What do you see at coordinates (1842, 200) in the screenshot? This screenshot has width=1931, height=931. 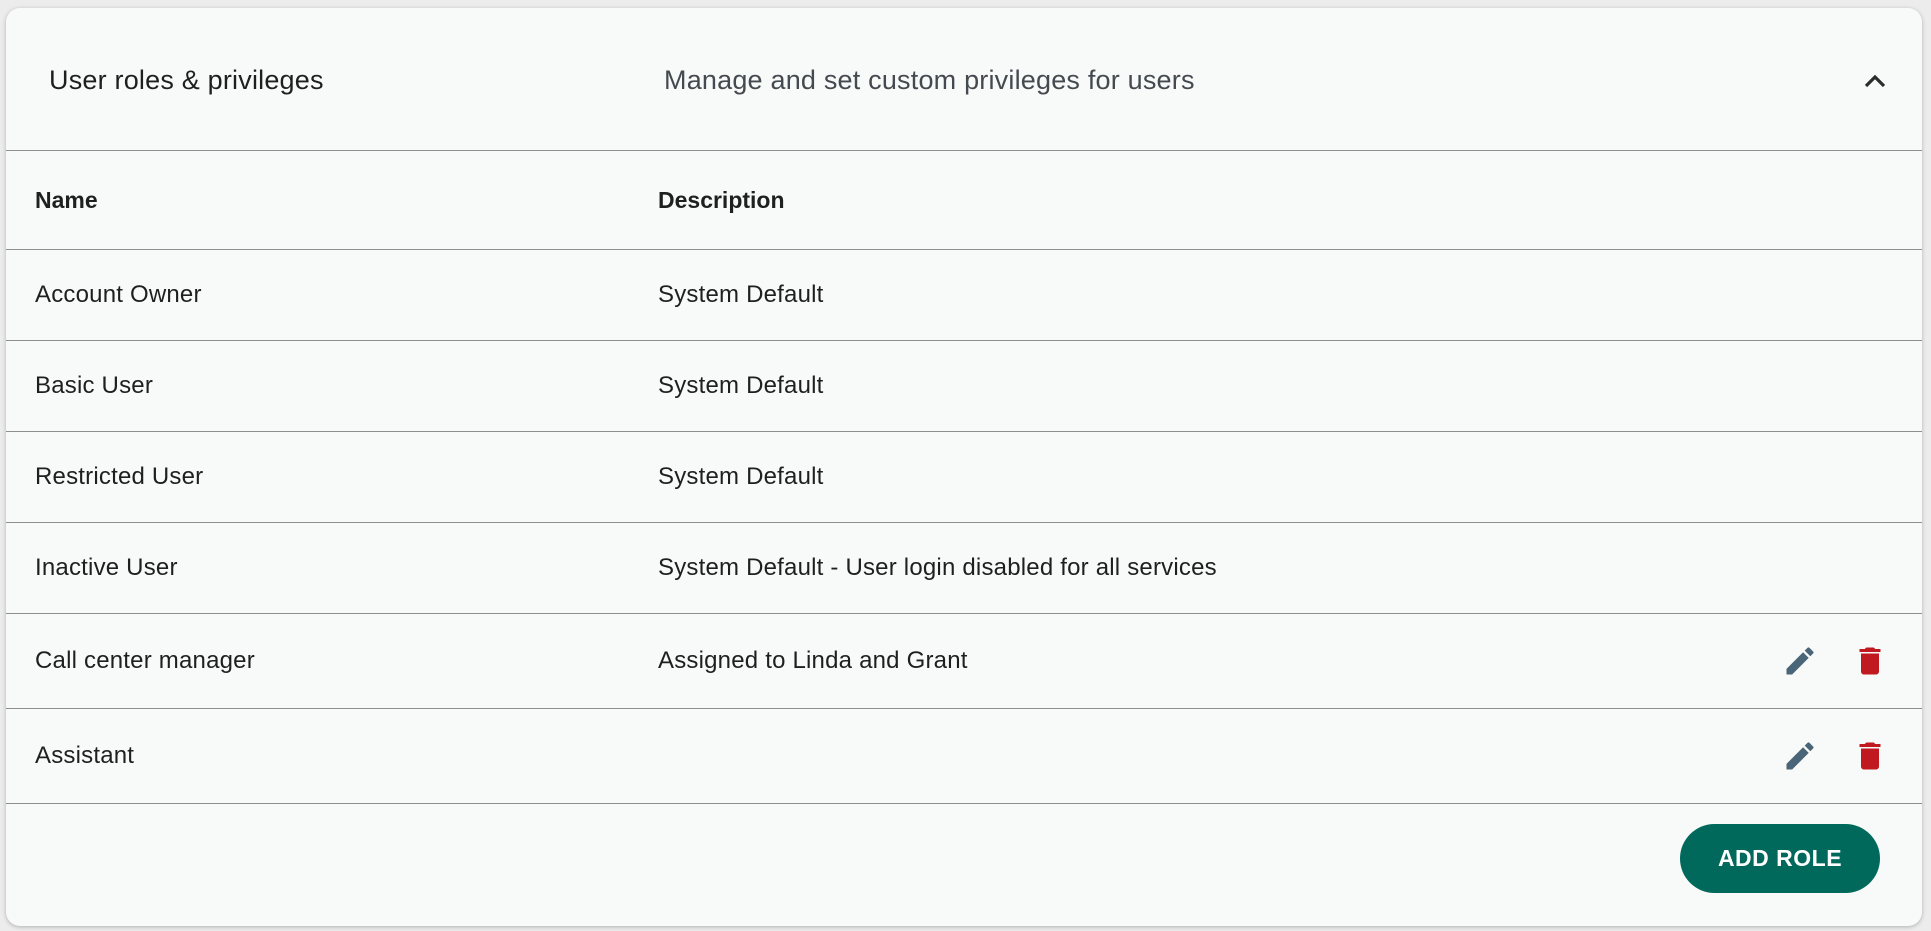 I see `column-header-actions` at bounding box center [1842, 200].